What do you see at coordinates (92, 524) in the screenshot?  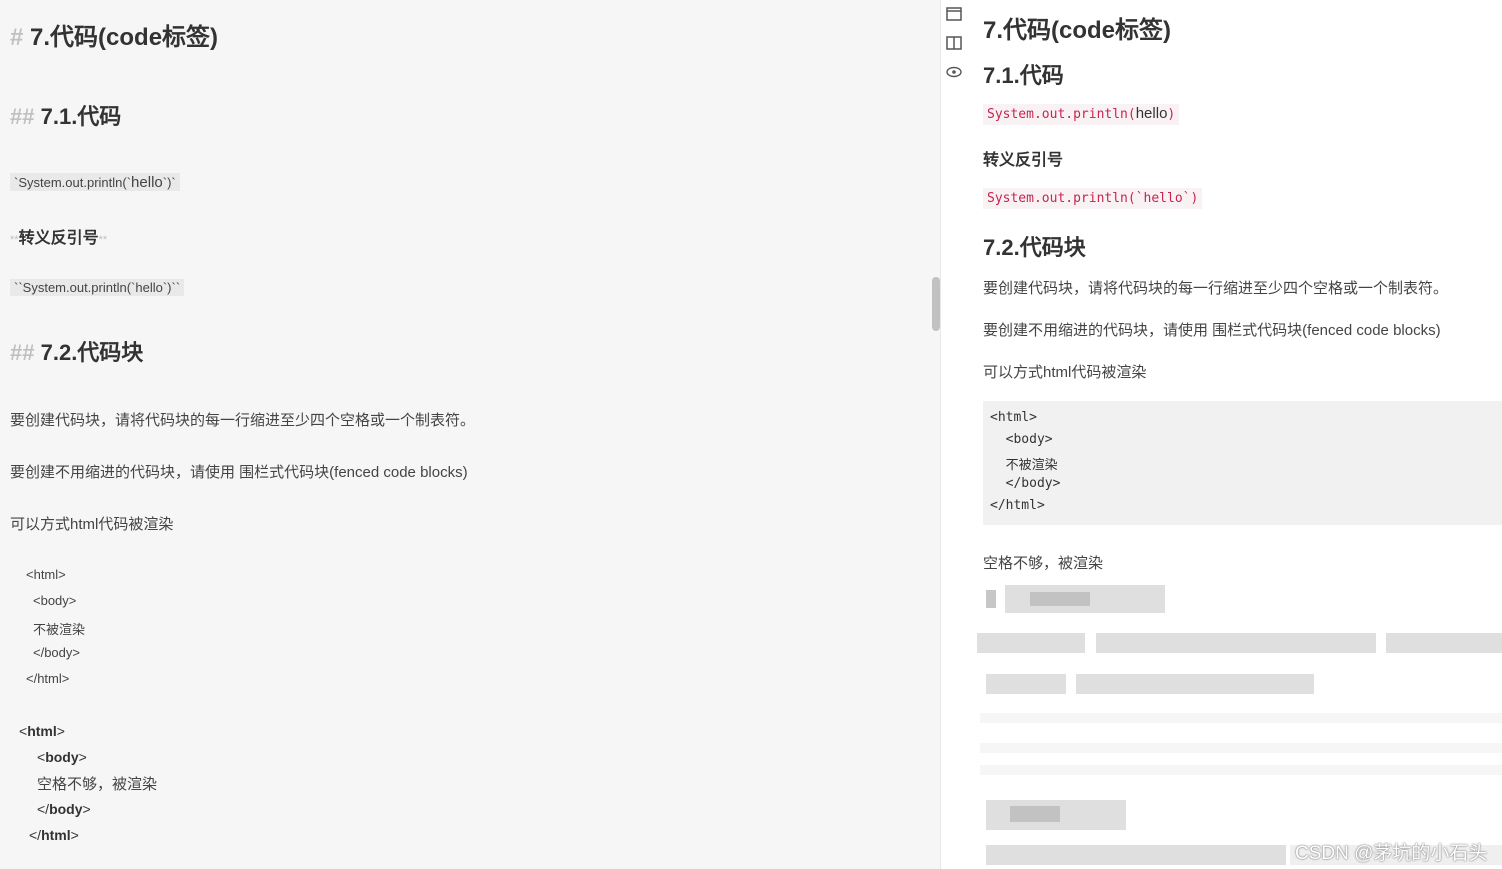 I see `editor-paragraph-3: 可以方式html代码被渲染` at bounding box center [92, 524].